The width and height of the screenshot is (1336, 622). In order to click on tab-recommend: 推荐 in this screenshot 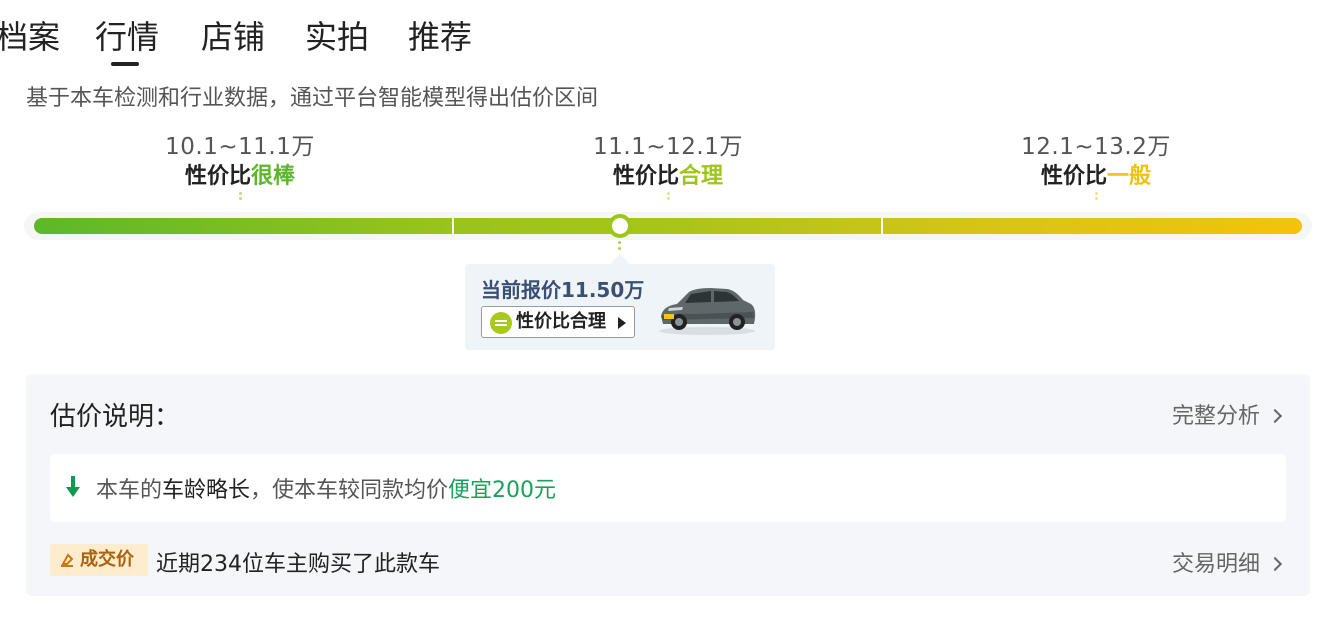, I will do `click(440, 37)`.